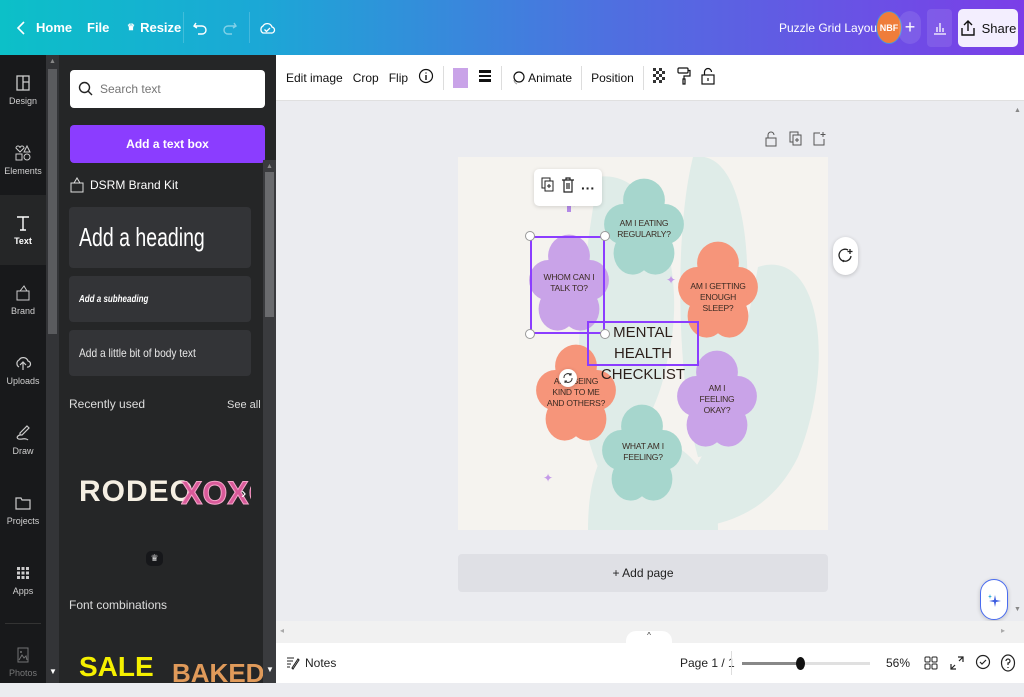  I want to click on design-icon, so click(23, 83).